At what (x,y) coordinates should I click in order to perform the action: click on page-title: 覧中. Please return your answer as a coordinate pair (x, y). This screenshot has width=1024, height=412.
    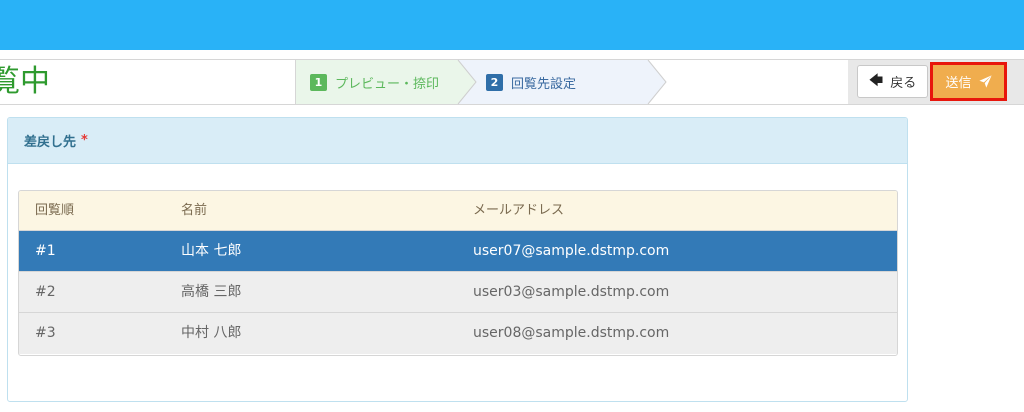
    Looking at the image, I should click on (25, 81).